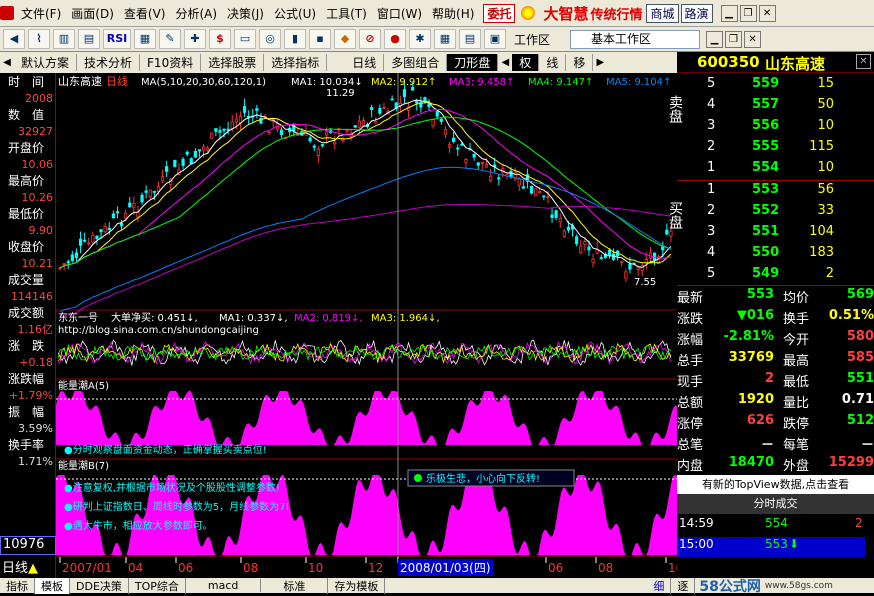 The height and width of the screenshot is (596, 874). What do you see at coordinates (416, 62) in the screenshot?
I see `tab-multi-chart: 多图组合` at bounding box center [416, 62].